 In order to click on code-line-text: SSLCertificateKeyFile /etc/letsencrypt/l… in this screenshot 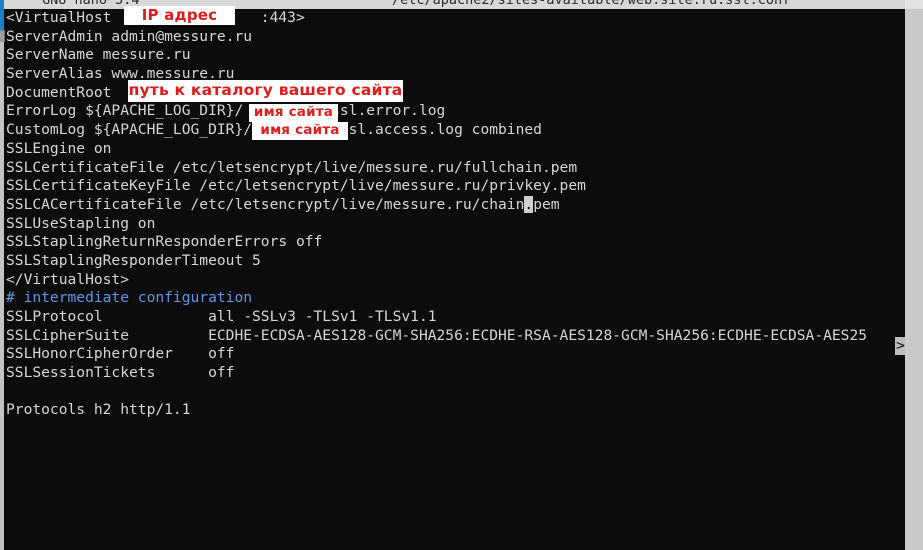, I will do `click(296, 186)`.